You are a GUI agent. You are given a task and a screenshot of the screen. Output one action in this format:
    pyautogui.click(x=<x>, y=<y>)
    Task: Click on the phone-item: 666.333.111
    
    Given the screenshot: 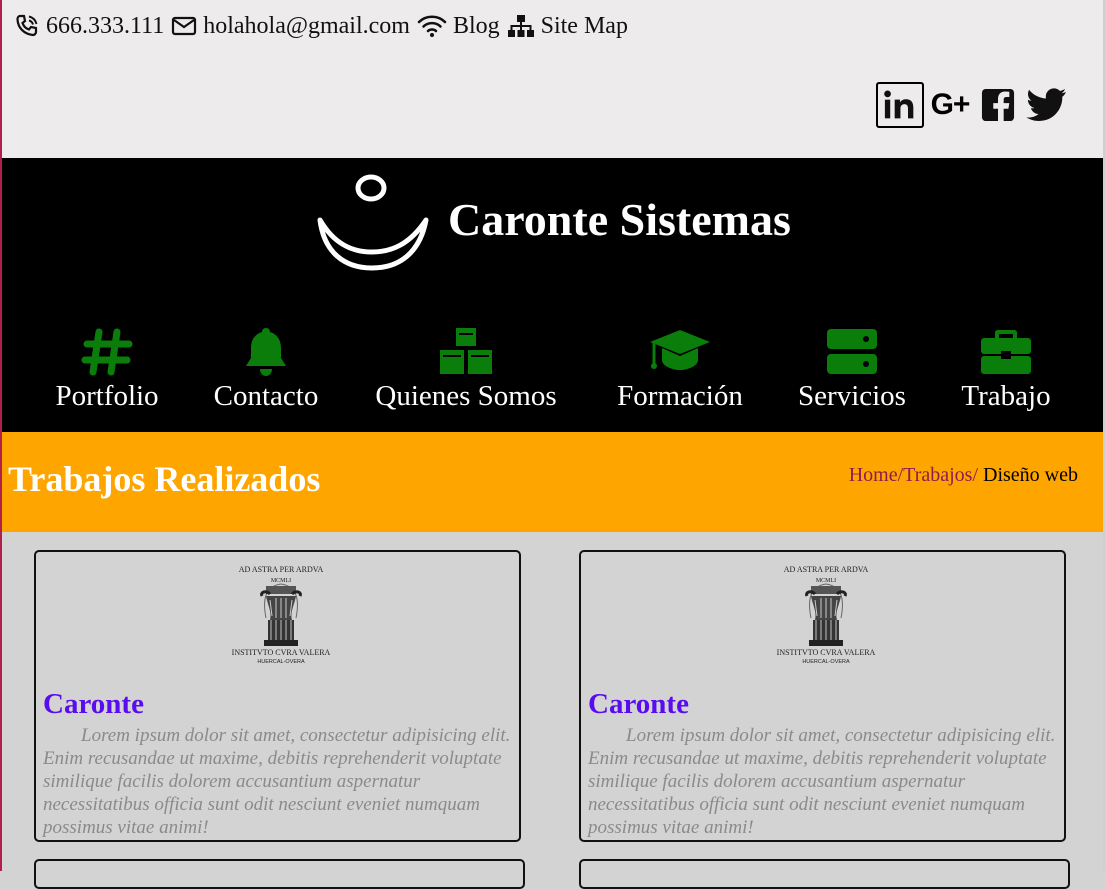 What is the action you would take?
    pyautogui.click(x=89, y=26)
    